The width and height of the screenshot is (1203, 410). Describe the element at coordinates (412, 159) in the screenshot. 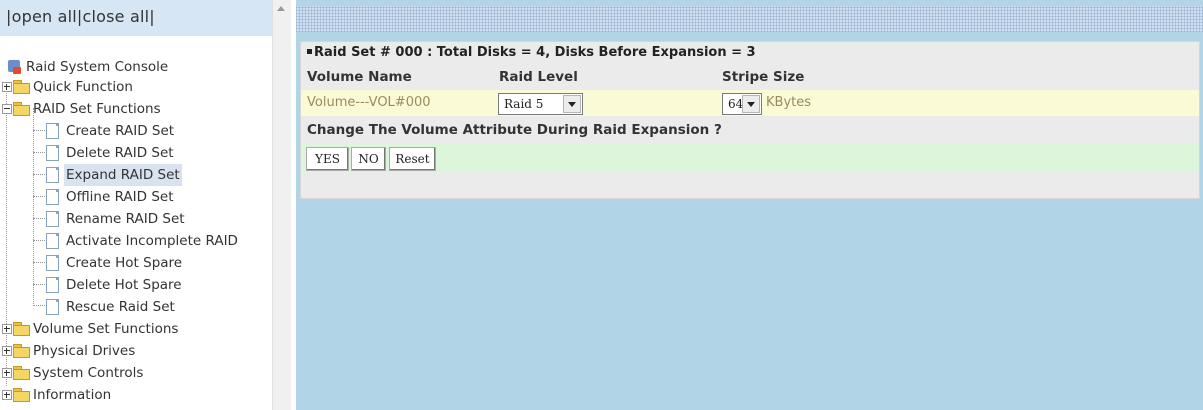

I see `reset-button: Reset` at that location.